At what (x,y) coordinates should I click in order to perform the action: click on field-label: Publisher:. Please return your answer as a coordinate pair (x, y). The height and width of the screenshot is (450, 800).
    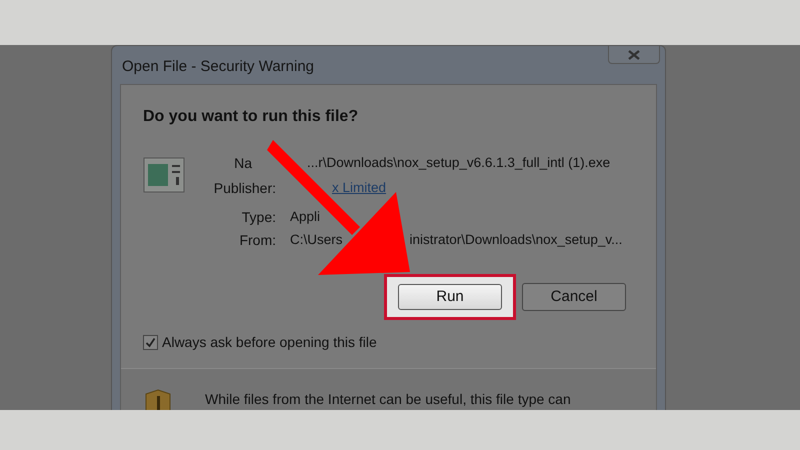
    Looking at the image, I should click on (245, 188).